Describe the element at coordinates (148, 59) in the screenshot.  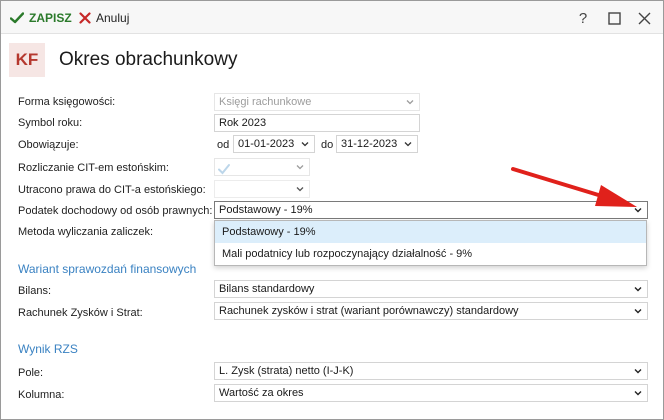
I see `page-title: Okres obrachunkowy` at that location.